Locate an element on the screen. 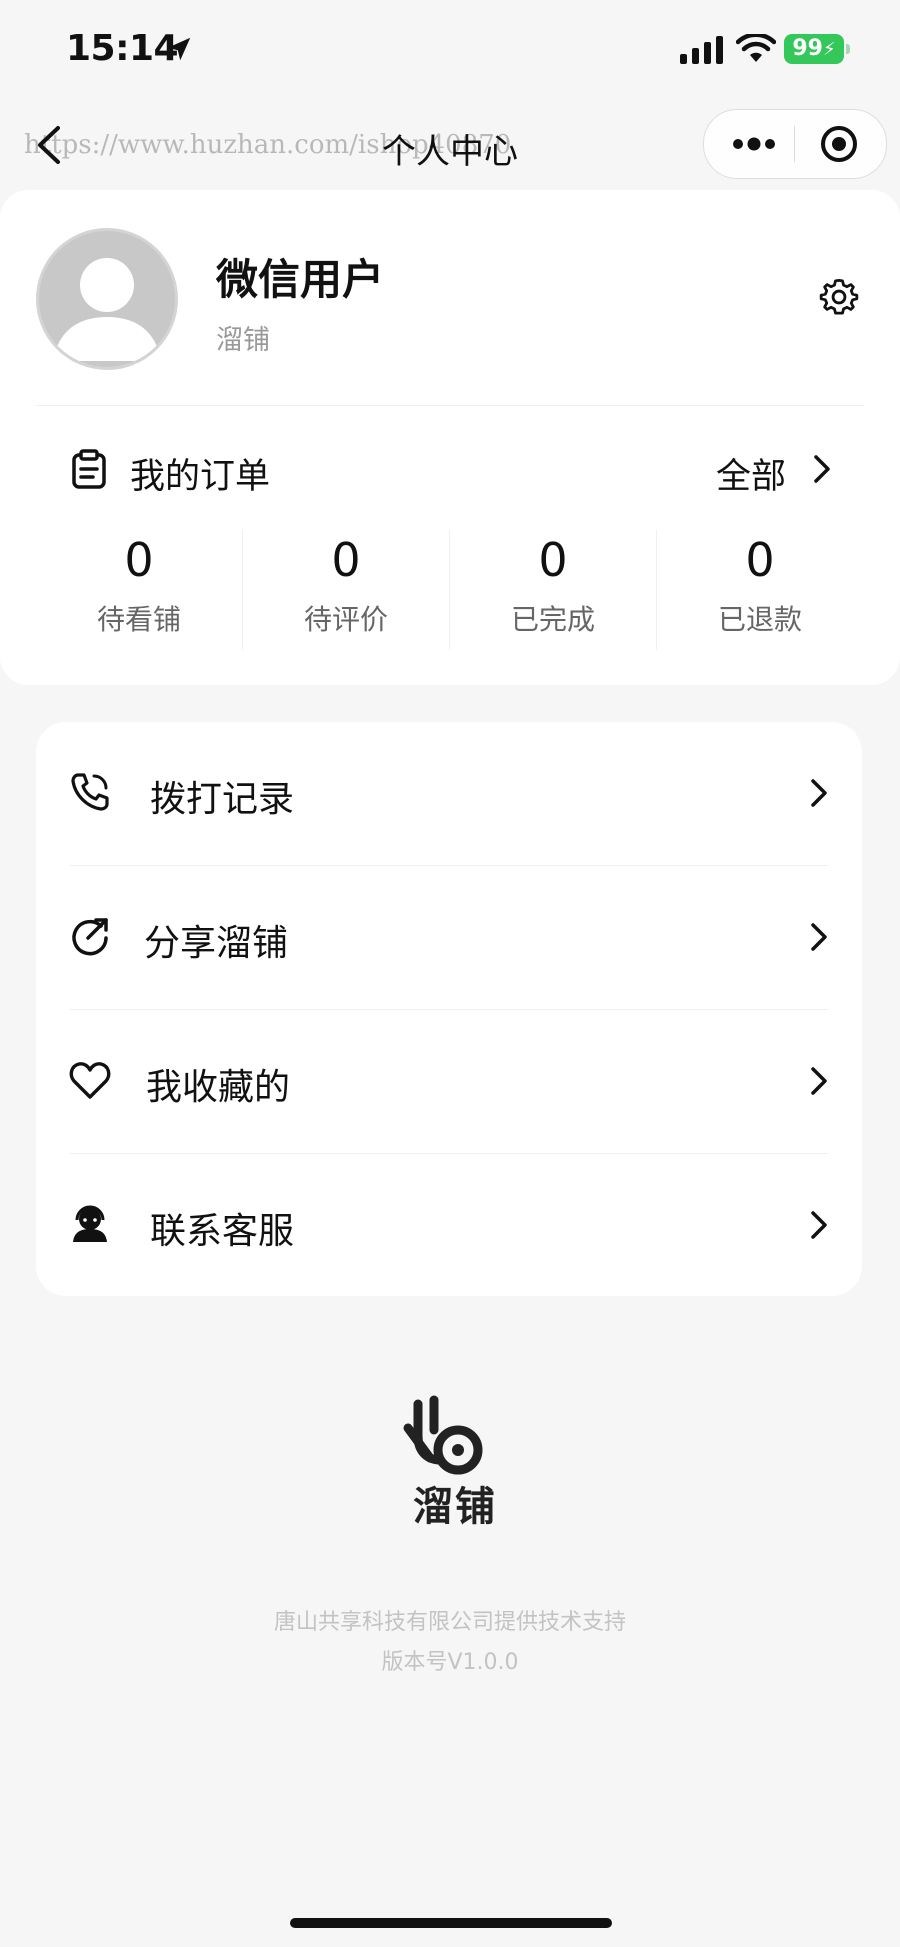  capsule-divider is located at coordinates (794, 144).